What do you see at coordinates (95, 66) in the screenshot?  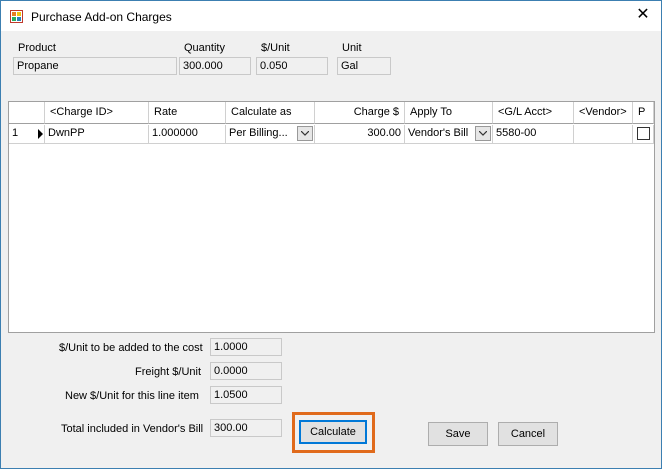 I see `product-field: Propane` at bounding box center [95, 66].